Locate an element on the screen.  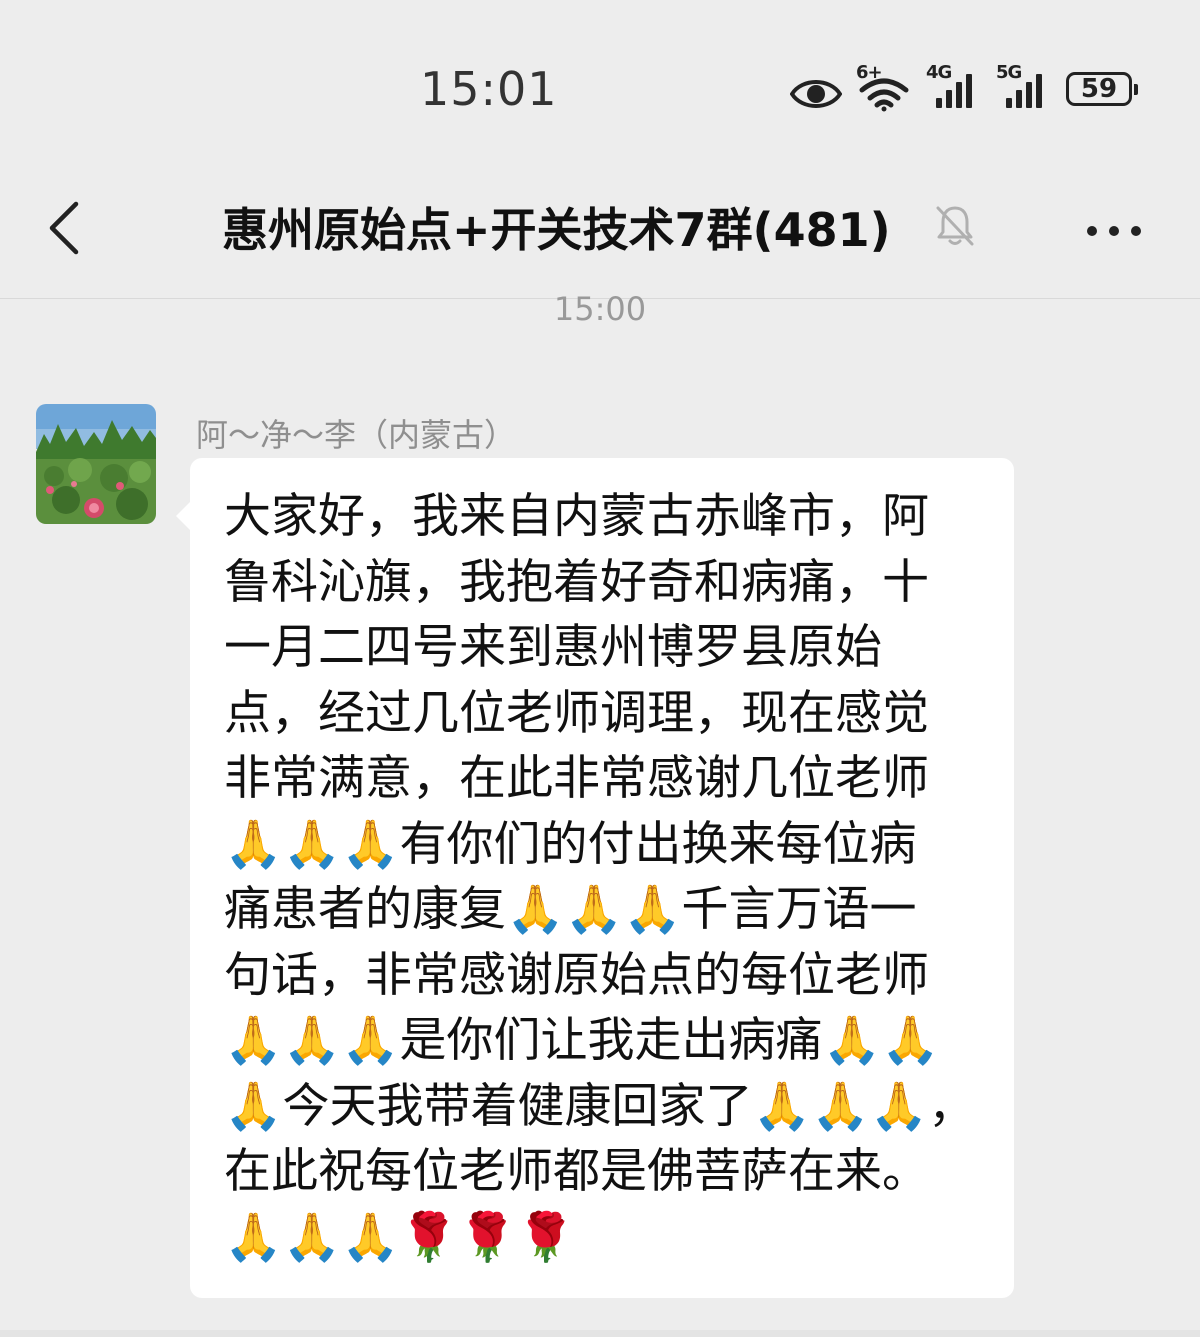
battery-icon: 59 is located at coordinates (1102, 89).